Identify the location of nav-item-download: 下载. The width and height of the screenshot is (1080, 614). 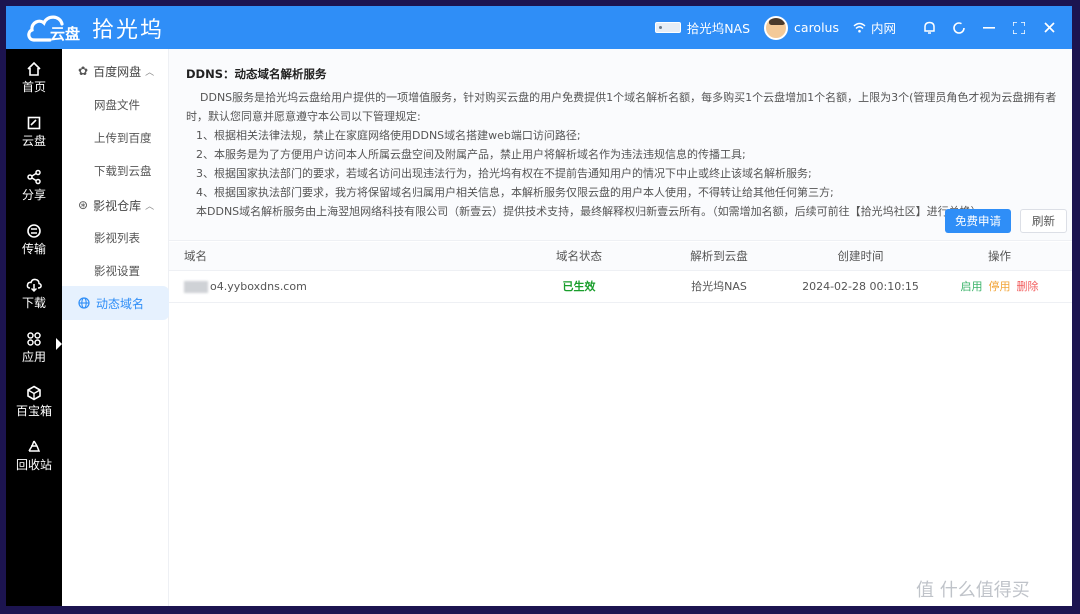
(34, 295).